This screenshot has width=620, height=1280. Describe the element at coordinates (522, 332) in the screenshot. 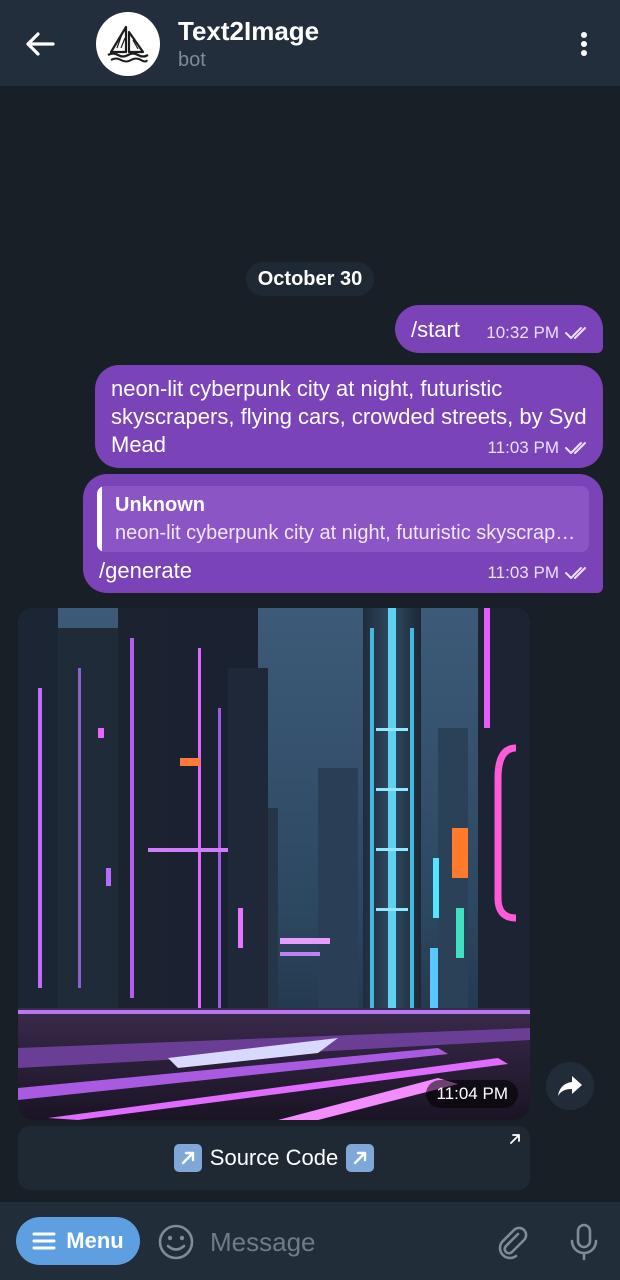

I see `message-time: 10:32 PM` at that location.